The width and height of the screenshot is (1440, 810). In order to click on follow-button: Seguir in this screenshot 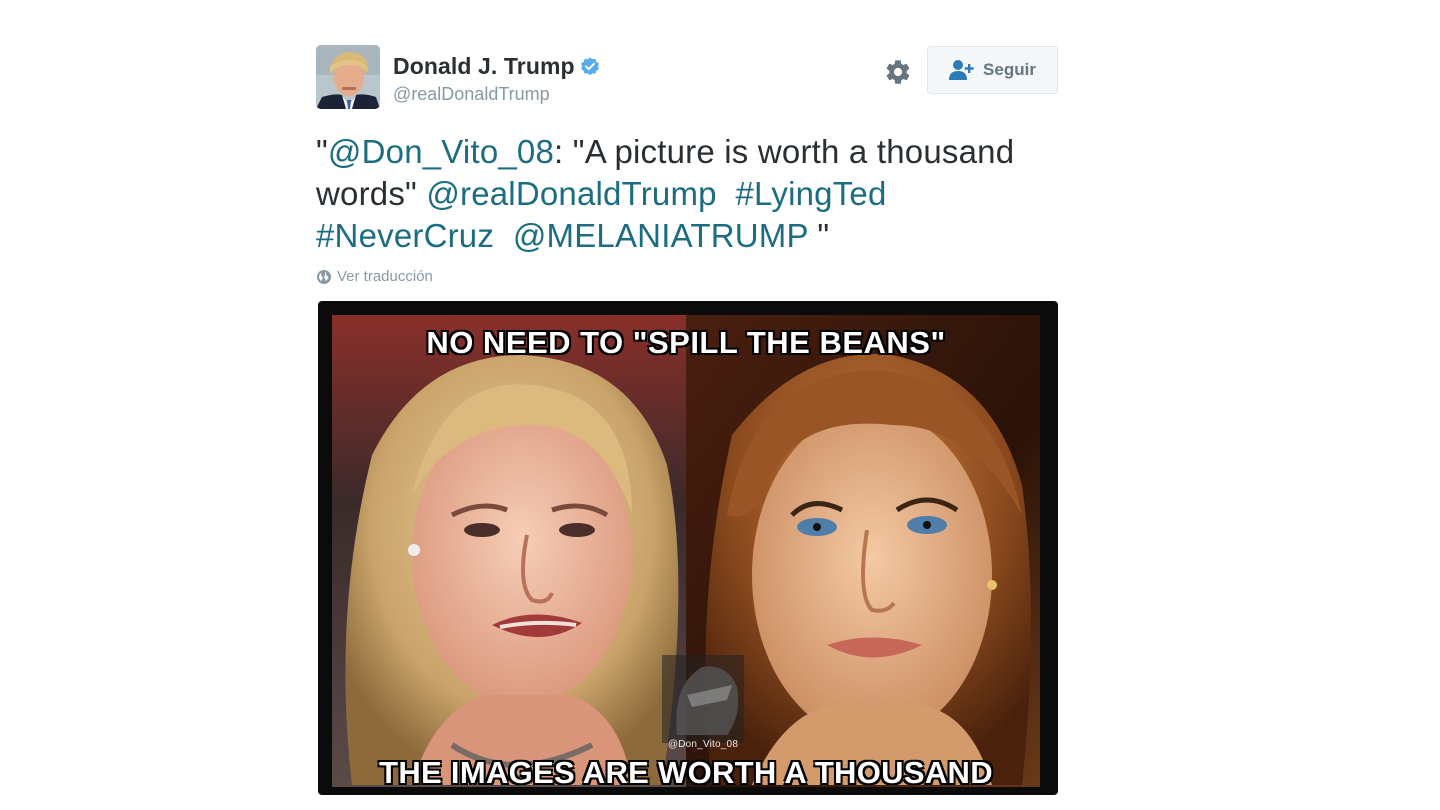, I will do `click(992, 70)`.